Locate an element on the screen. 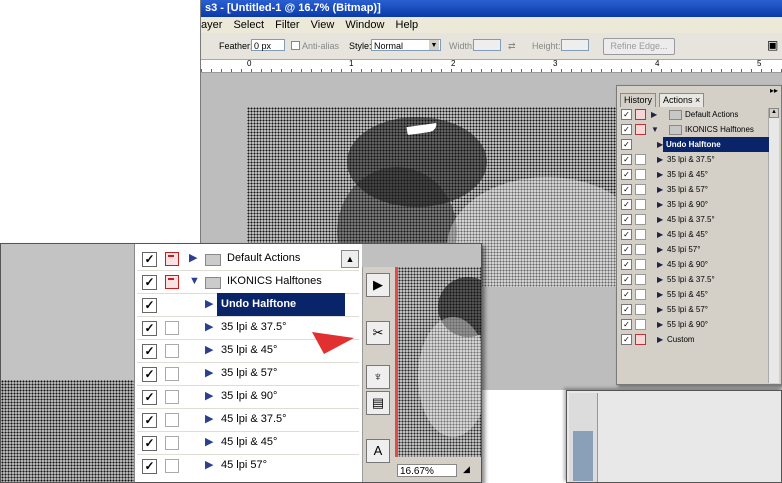 This screenshot has height=483, width=782. action-row-selected: ✓ ▶ Undo Halftone is located at coordinates (694, 144).